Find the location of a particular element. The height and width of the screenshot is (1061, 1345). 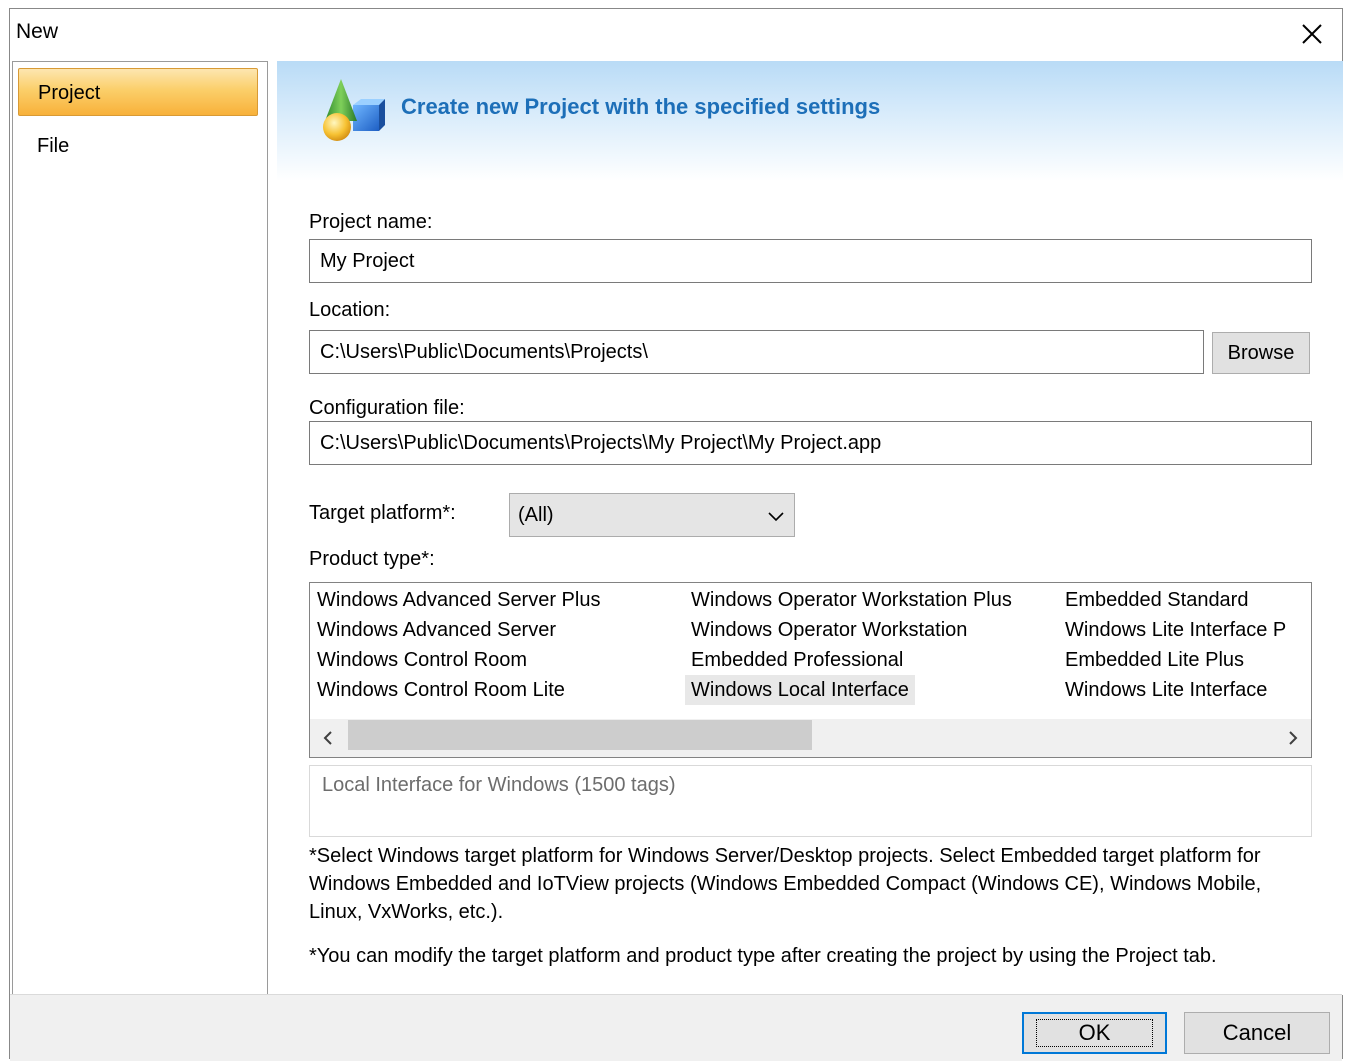

chevron-right-icon is located at coordinates (1293, 738).